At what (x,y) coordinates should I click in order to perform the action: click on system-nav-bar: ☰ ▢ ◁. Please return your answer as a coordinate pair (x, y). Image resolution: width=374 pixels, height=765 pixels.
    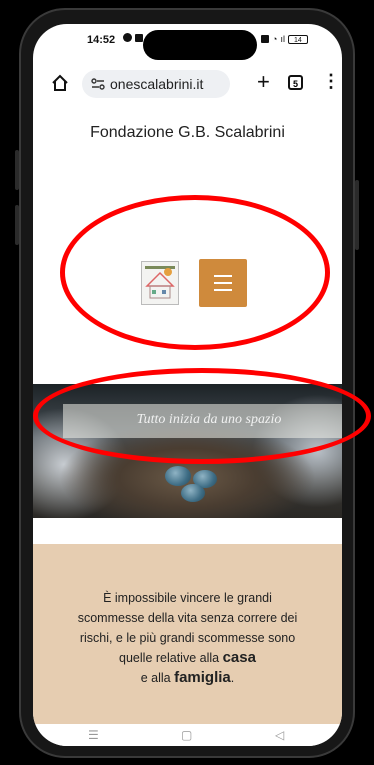
    Looking at the image, I should click on (187, 735).